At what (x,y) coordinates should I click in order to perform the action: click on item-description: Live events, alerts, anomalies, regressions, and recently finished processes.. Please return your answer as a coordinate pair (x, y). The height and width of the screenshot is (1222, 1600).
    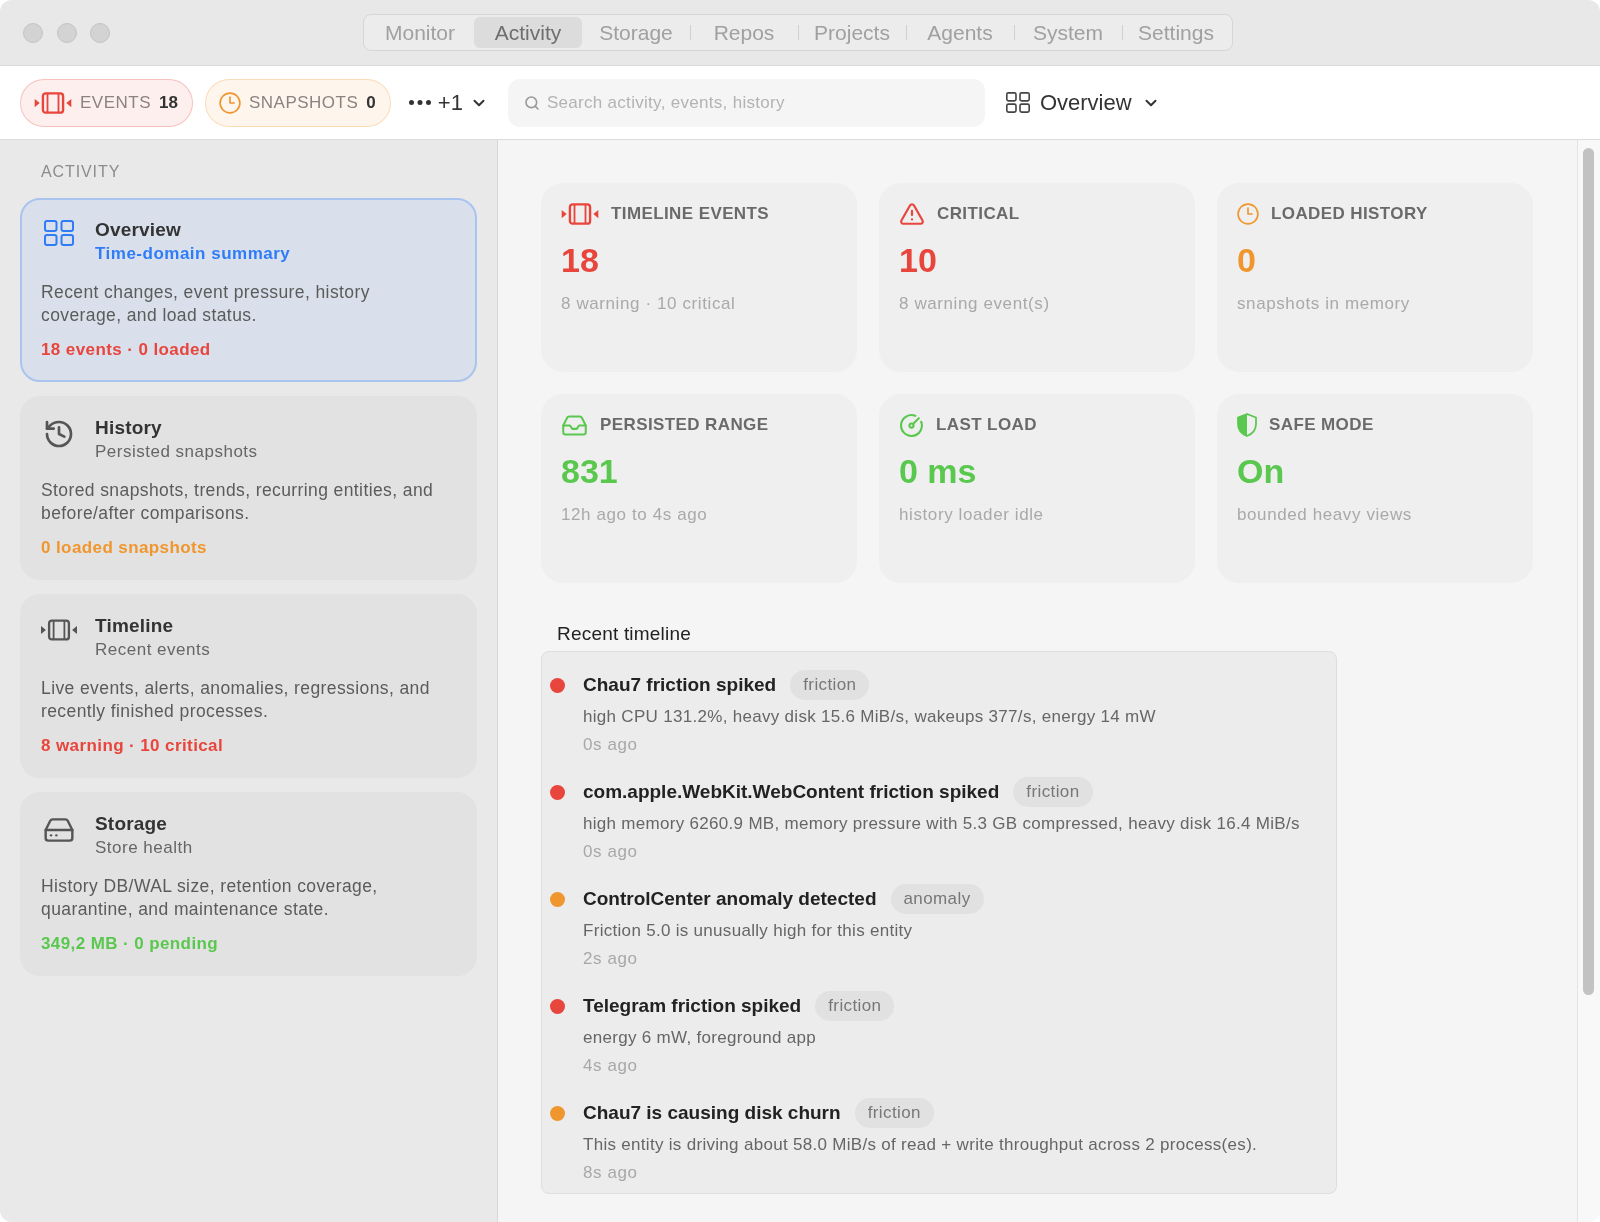
    Looking at the image, I should click on (236, 699).